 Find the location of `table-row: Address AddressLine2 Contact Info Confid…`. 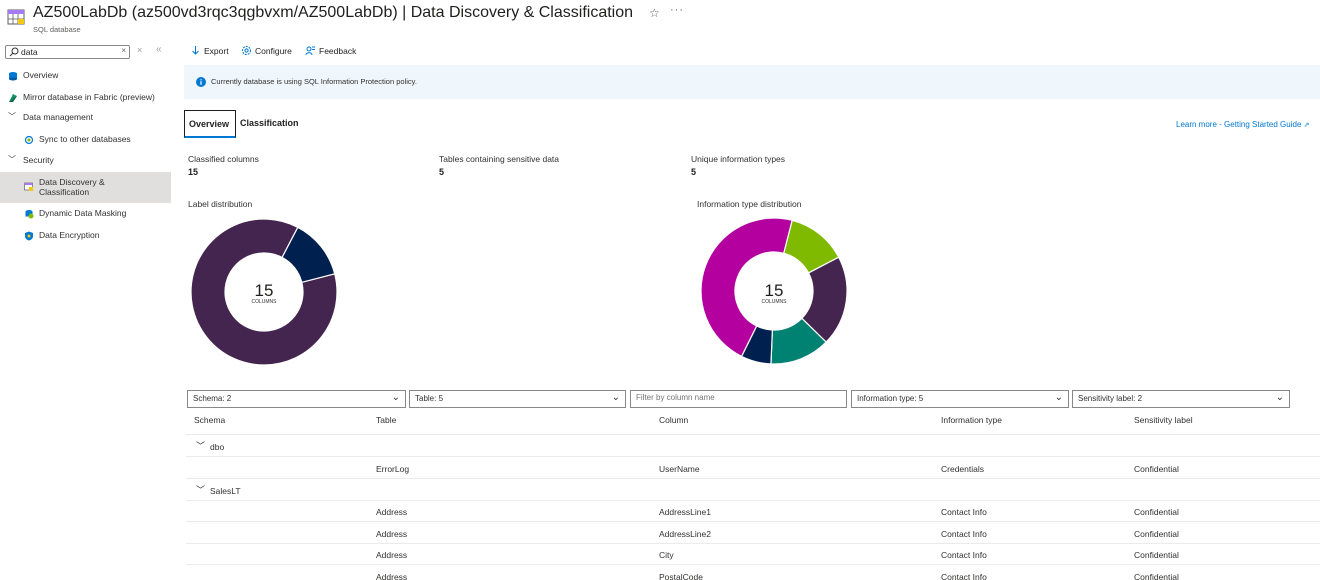

table-row: Address AddressLine2 Contact Info Confid… is located at coordinates (753, 533).